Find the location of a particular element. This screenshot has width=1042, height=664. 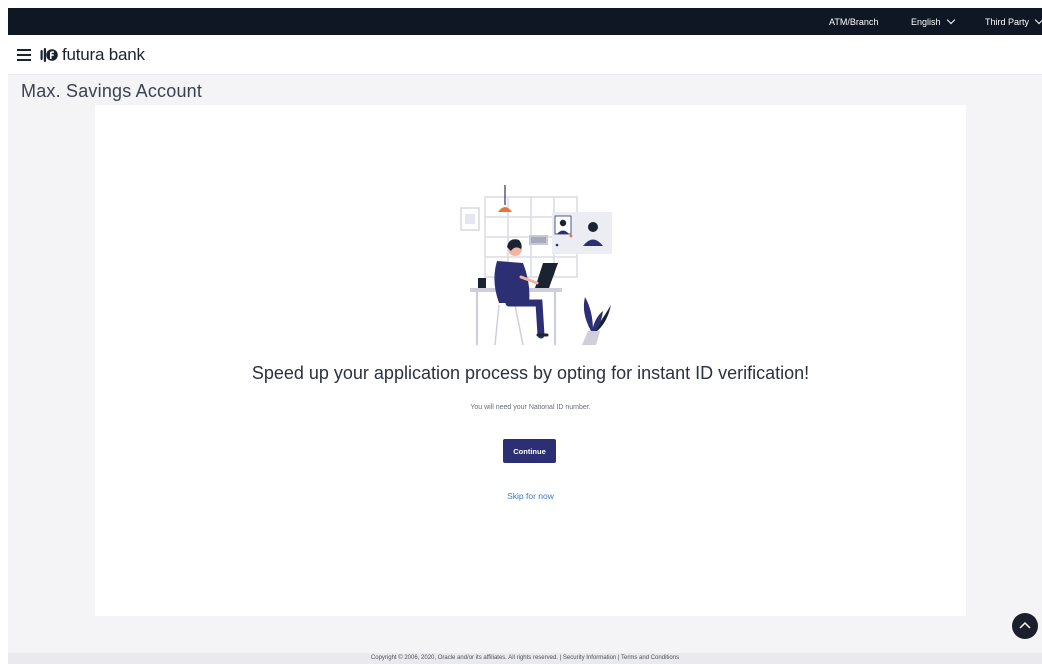

hamburger-menu-icon is located at coordinates (24, 54).